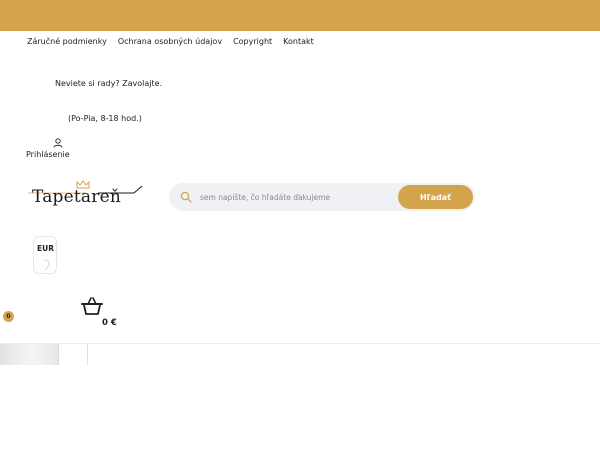  What do you see at coordinates (87, 354) in the screenshot?
I see `column-separator` at bounding box center [87, 354].